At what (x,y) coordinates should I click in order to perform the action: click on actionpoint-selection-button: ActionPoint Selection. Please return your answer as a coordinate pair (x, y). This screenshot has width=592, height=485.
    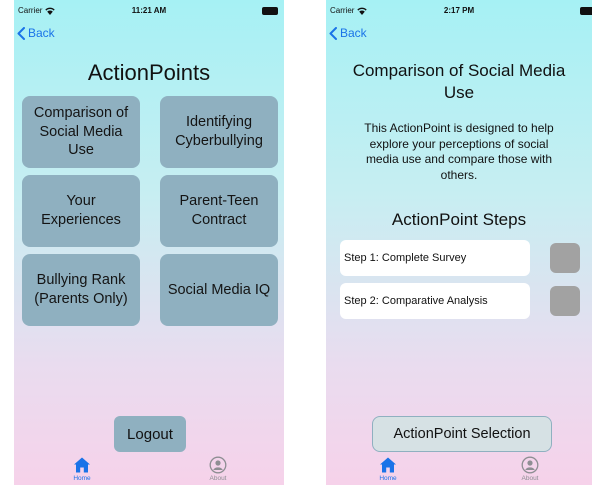
    Looking at the image, I should click on (462, 434).